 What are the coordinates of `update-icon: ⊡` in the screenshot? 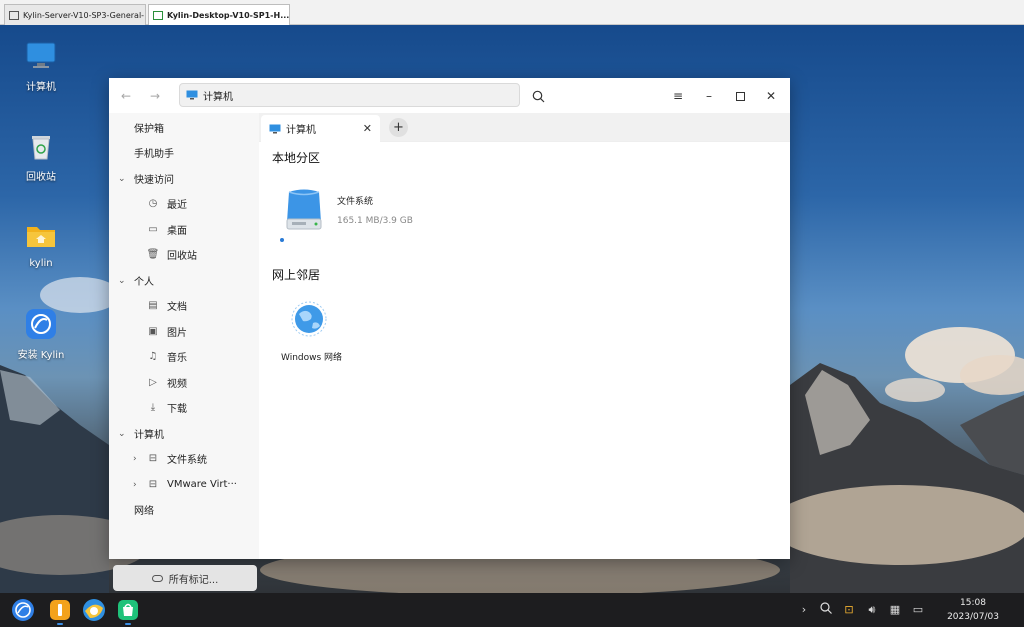 It's located at (849, 610).